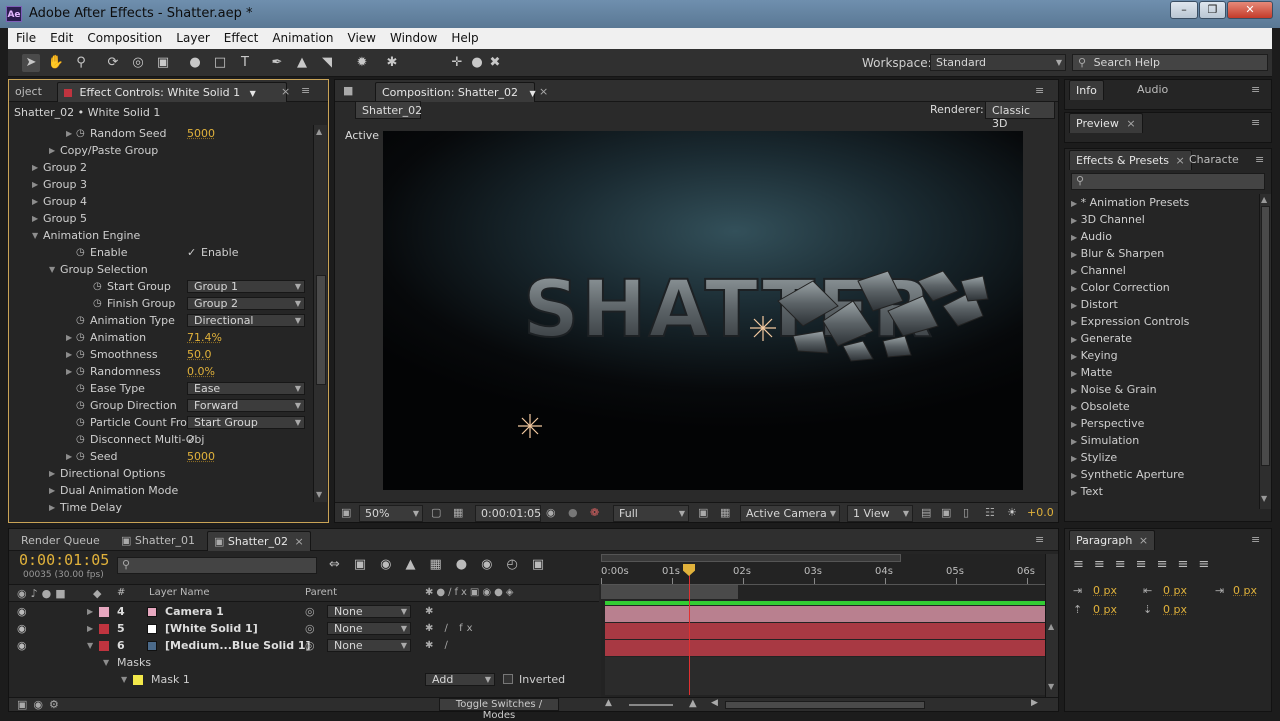 Image resolution: width=1280 pixels, height=721 pixels. Describe the element at coordinates (161, 507) in the screenshot. I see `effect-prop-row: ▶ Time Delay` at that location.